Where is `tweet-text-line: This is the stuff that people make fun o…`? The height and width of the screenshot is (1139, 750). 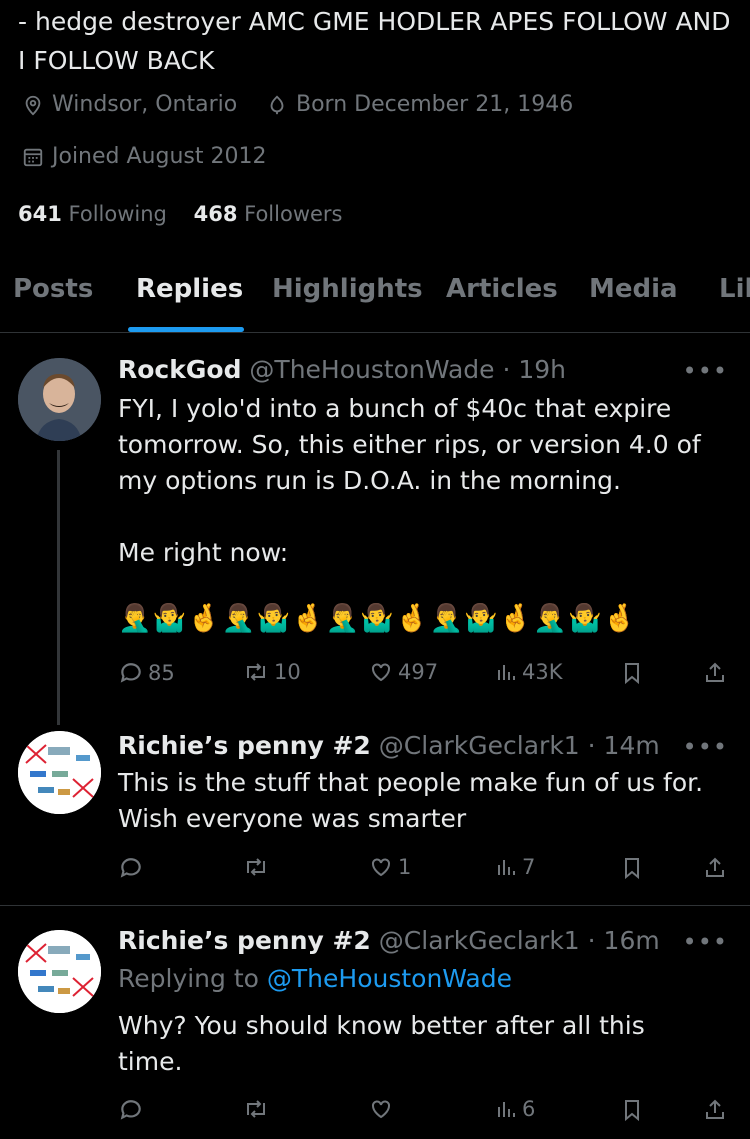 tweet-text-line: This is the stuff that people make fun o… is located at coordinates (411, 782).